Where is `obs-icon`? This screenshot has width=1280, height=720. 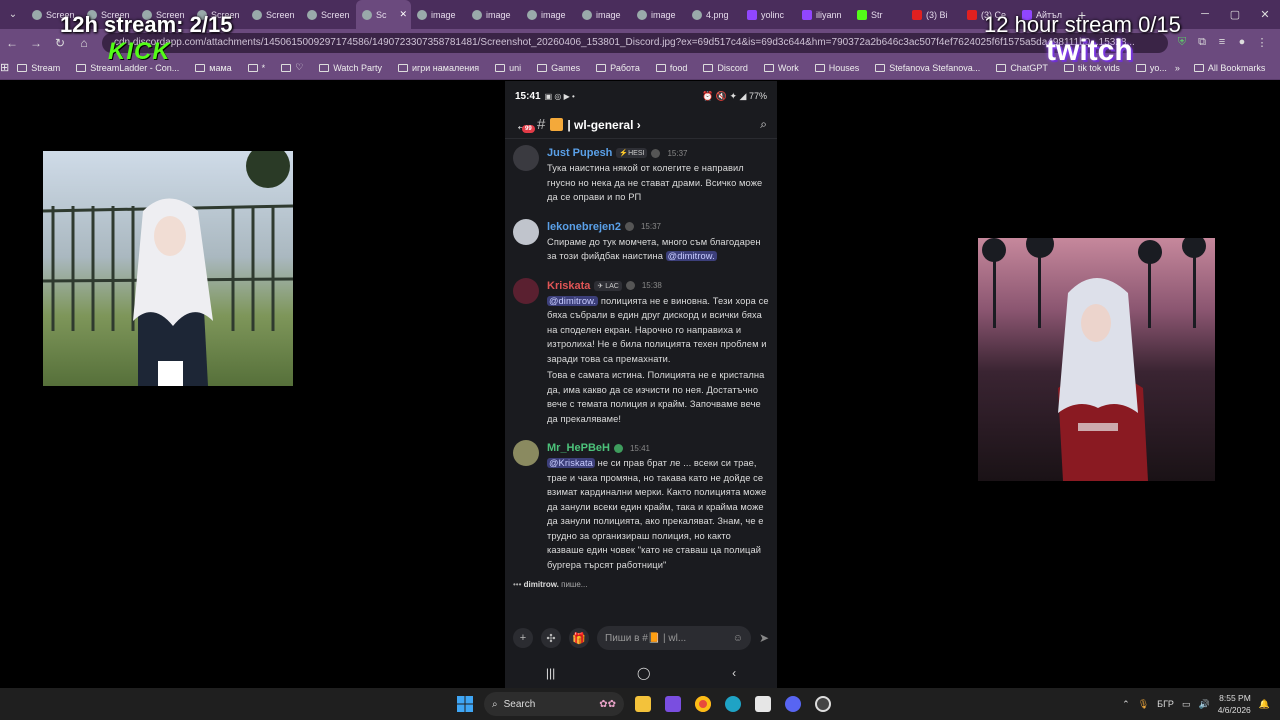 obs-icon is located at coordinates (823, 704).